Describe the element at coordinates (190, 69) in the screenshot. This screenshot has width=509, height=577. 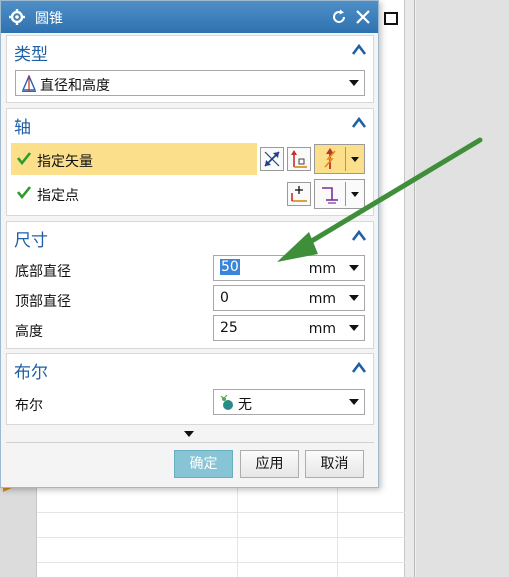
I see `type-section: 类型 直径和高度` at that location.